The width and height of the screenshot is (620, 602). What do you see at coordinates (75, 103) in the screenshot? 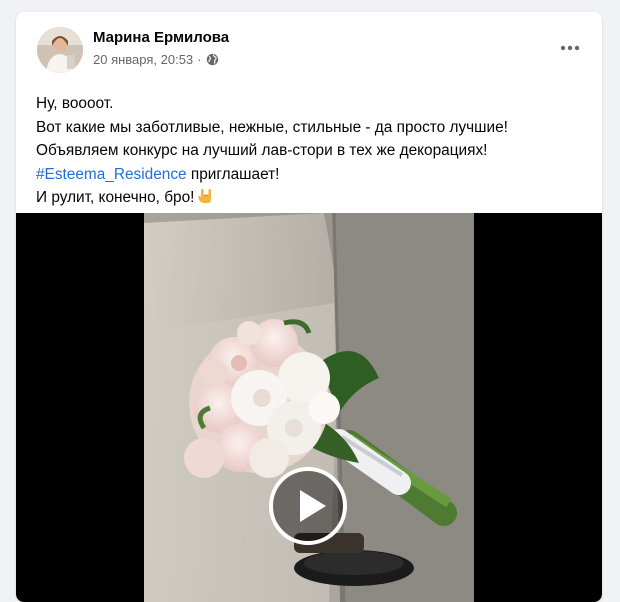
I see `post-line: Ну, воооот.` at bounding box center [75, 103].